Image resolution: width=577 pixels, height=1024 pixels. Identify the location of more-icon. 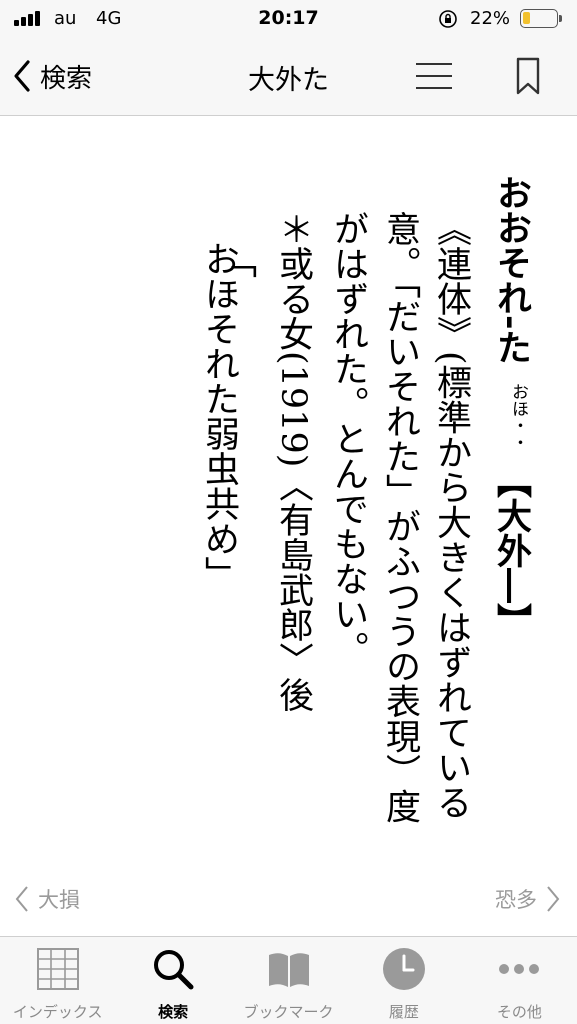
(519, 969).